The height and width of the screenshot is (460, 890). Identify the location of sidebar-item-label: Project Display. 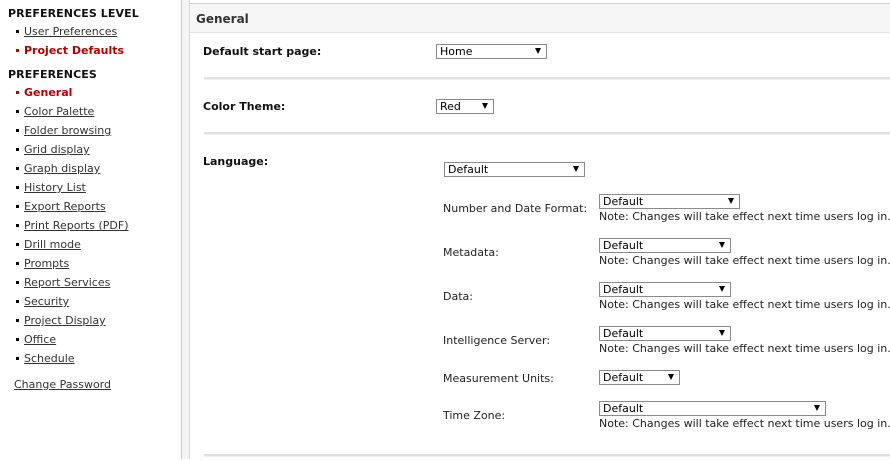
(65, 320).